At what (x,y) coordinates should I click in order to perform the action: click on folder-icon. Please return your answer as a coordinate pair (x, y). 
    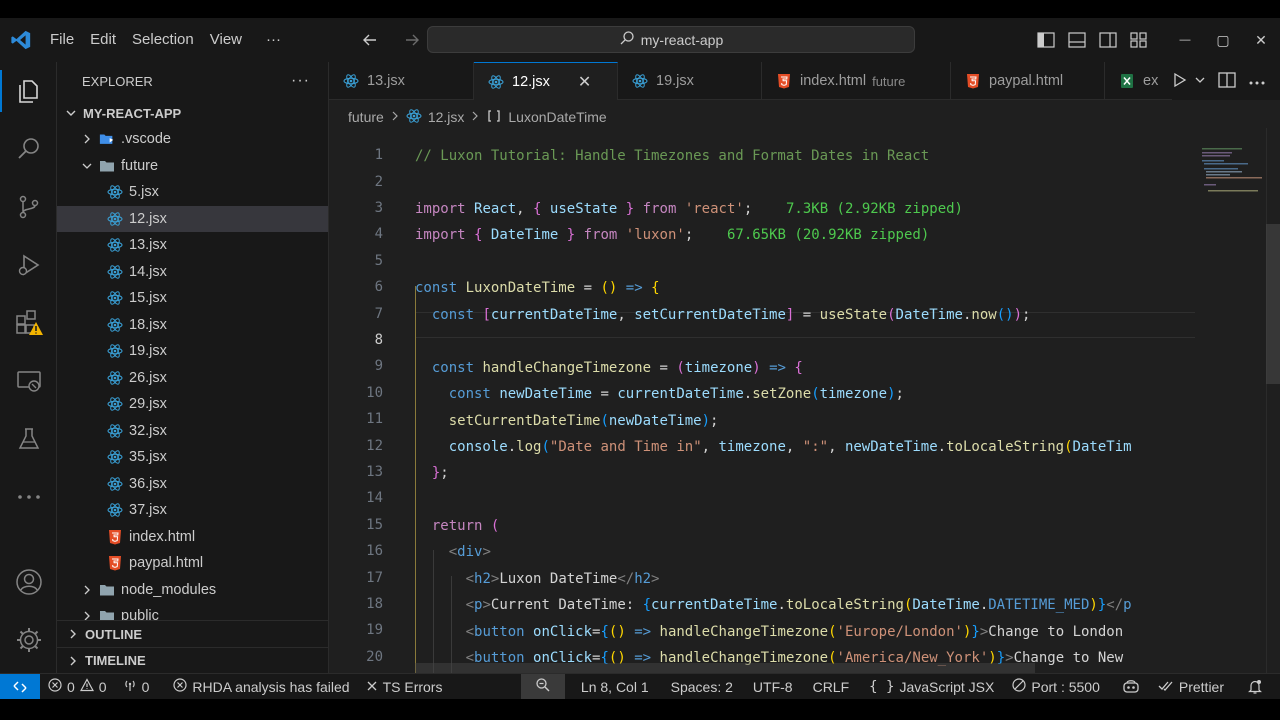
    Looking at the image, I should click on (107, 590).